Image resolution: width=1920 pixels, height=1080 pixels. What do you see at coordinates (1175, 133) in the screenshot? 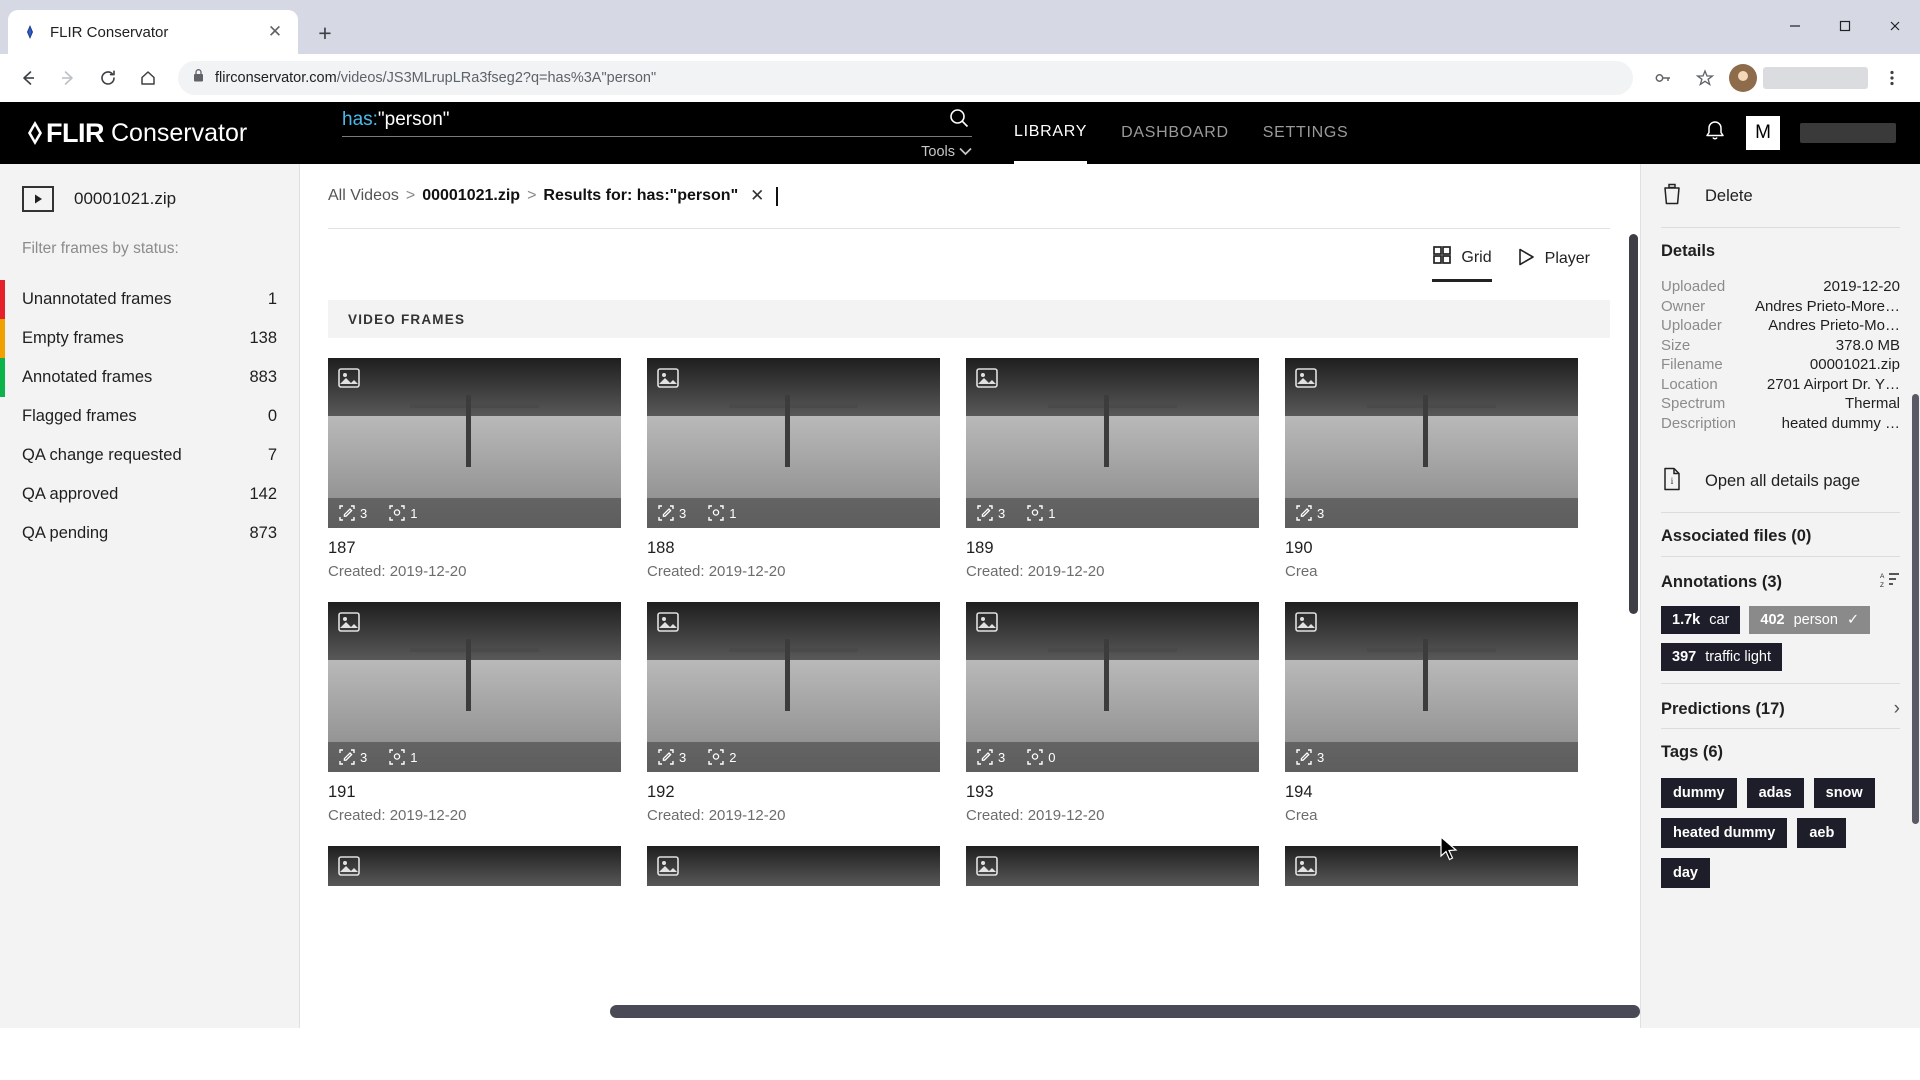
I see `nav-link-dashboard: DASHBOARD` at bounding box center [1175, 133].